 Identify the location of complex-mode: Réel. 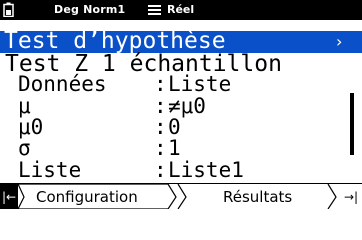
(181, 9).